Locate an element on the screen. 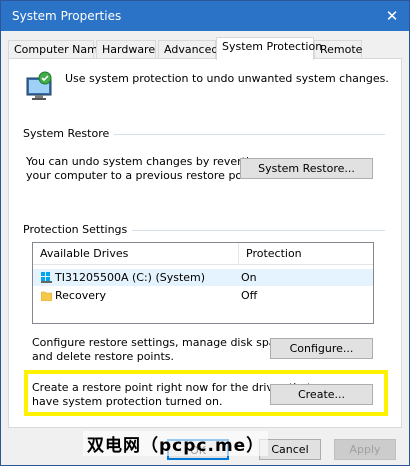  list-item: Recovery Off is located at coordinates (203, 295).